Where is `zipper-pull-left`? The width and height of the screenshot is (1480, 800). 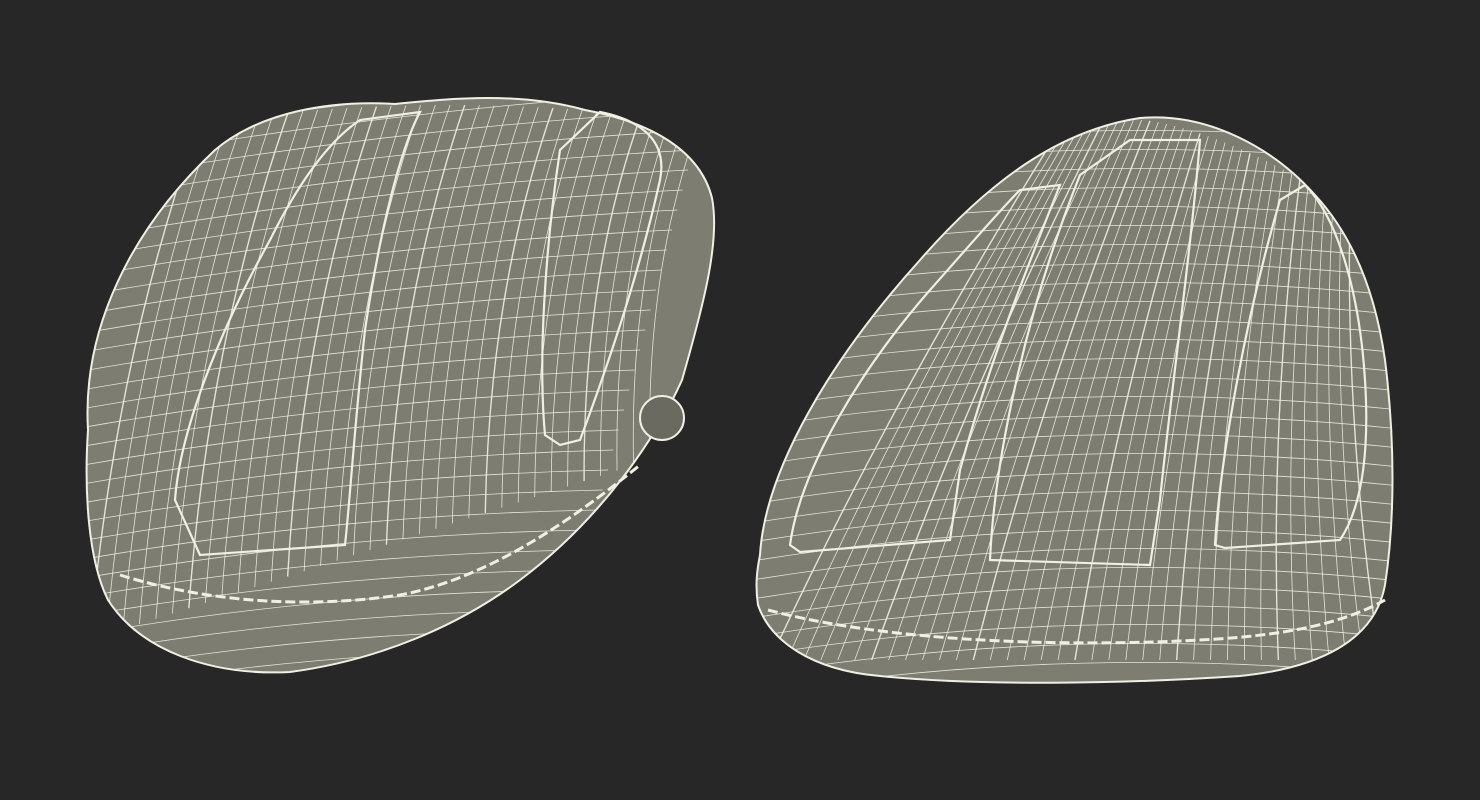
zipper-pull-left is located at coordinates (662, 418).